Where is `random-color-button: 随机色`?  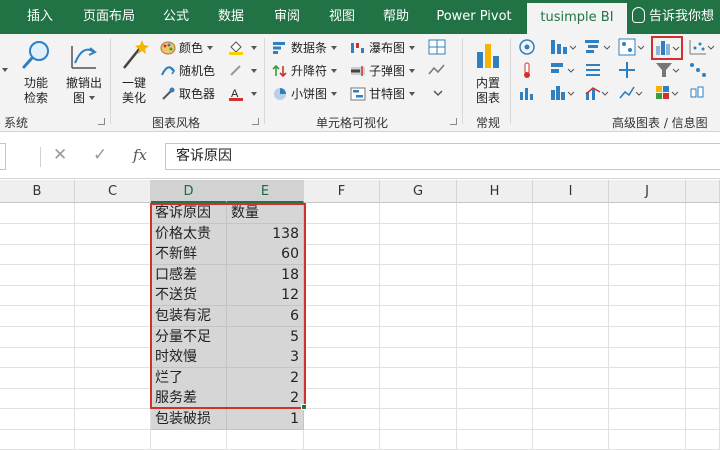 random-color-button: 随机色 is located at coordinates (187, 71).